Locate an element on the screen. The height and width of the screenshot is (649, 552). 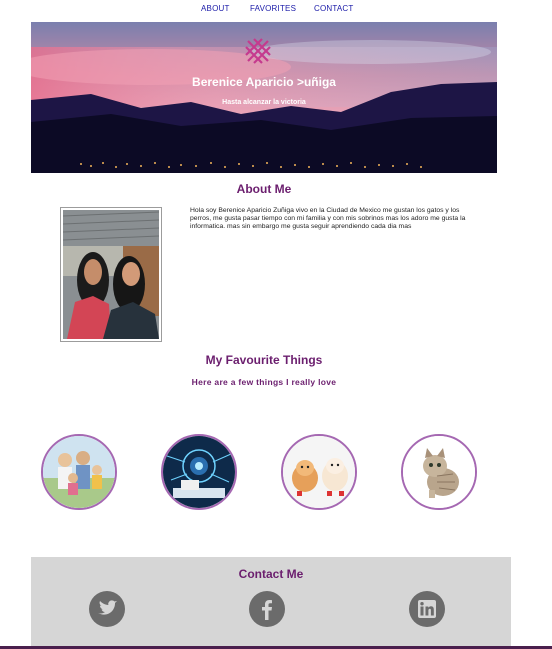
profile-photo is located at coordinates (111, 274).